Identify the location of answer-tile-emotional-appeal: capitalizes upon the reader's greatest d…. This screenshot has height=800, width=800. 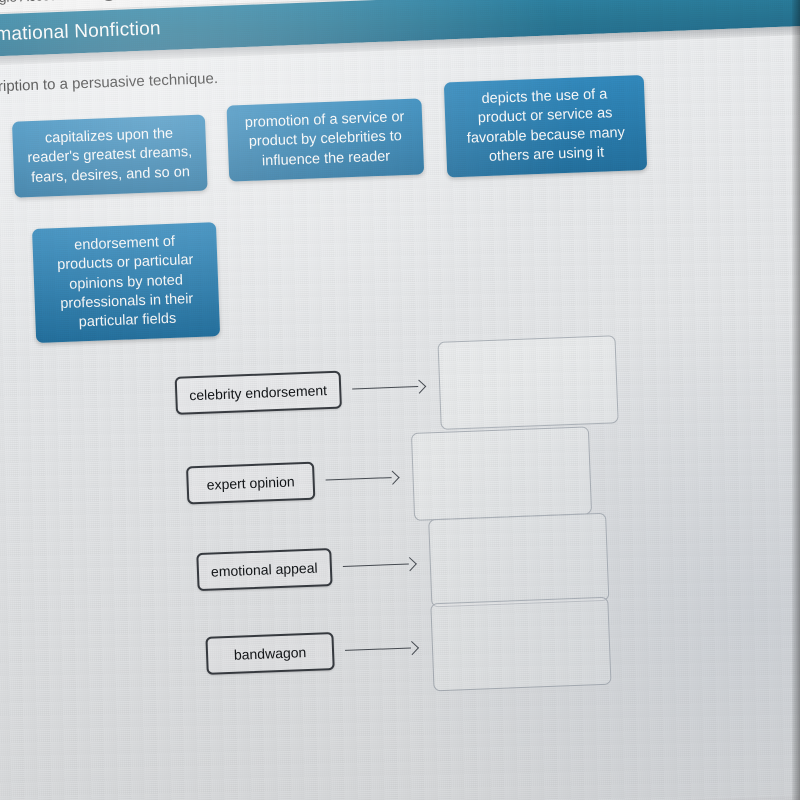
(109, 156).